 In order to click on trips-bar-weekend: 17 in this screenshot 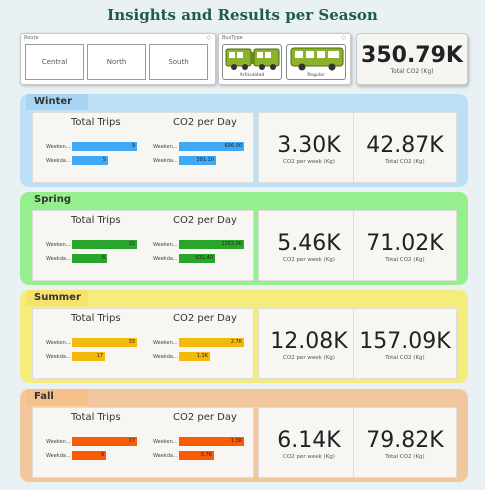, I will do `click(104, 441)`.